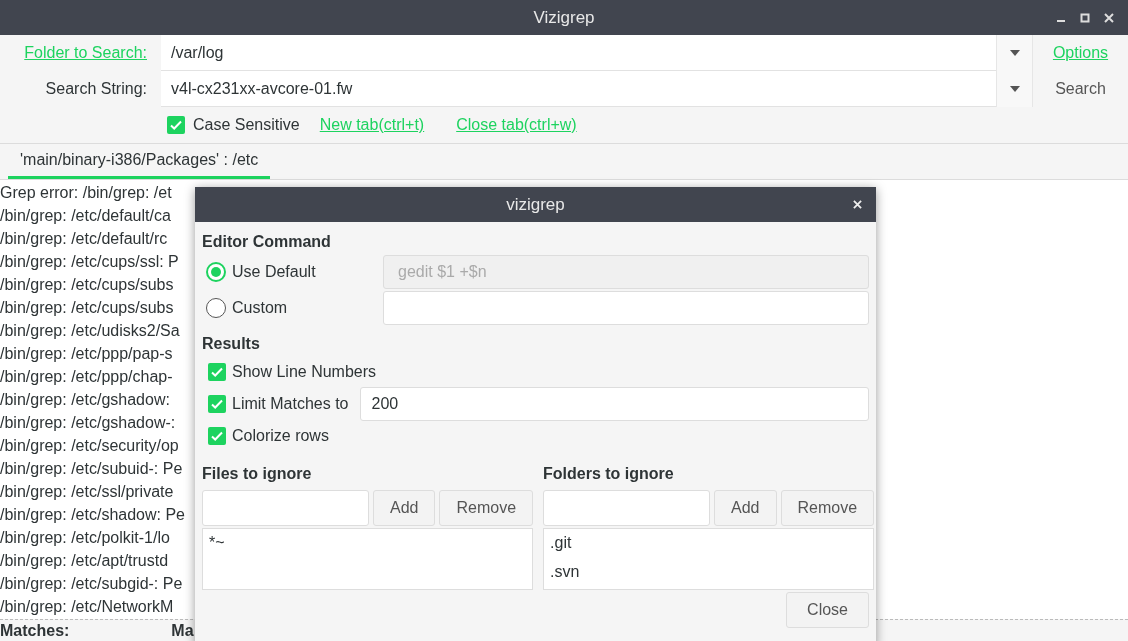  I want to click on section-heading: Folders to ignore, so click(609, 474).